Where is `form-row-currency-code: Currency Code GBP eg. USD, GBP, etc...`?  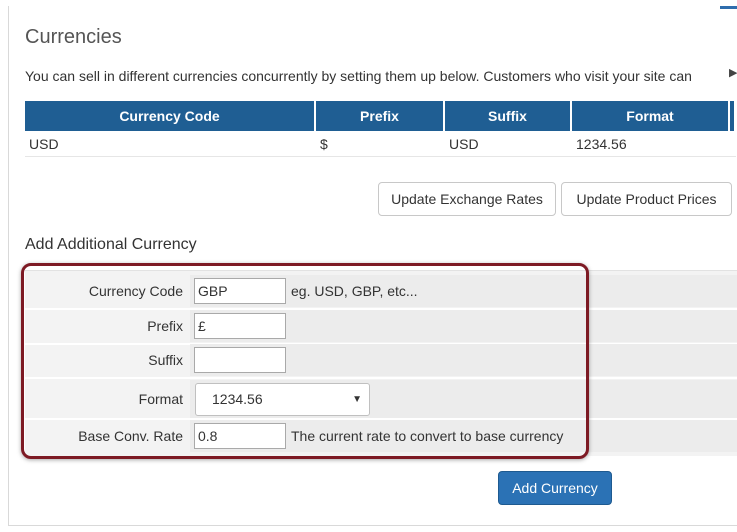 form-row-currency-code: Currency Code GBP eg. USD, GBP, etc... is located at coordinates (381, 291).